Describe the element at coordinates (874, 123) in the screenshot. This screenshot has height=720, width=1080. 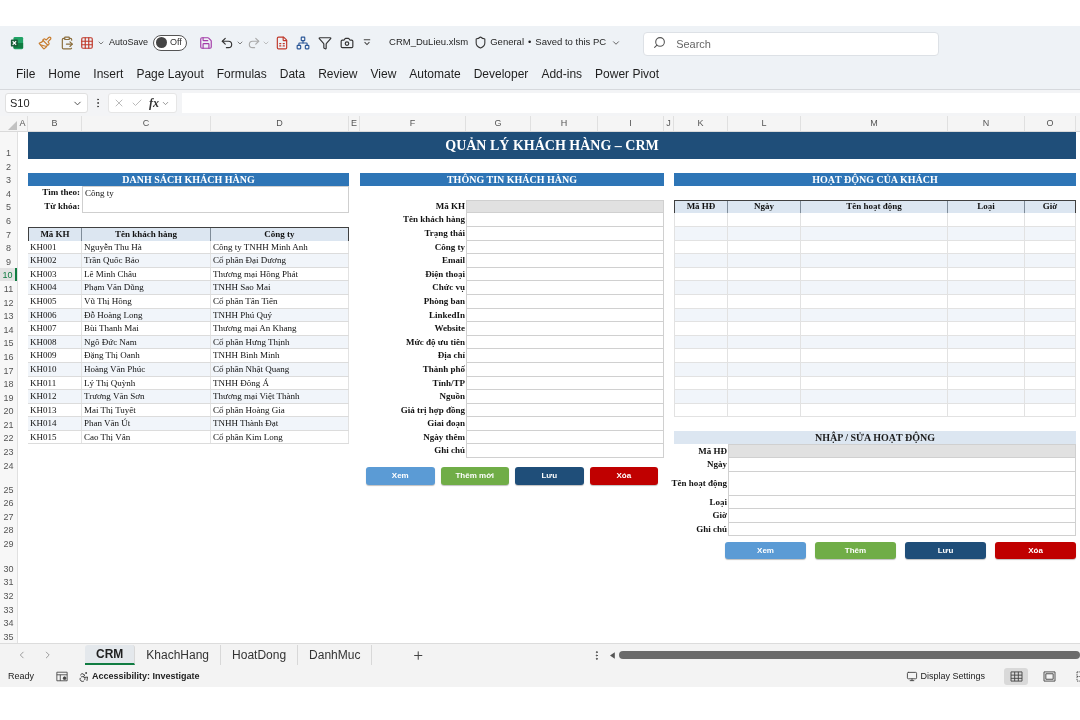
I see `column-header: M` at that location.